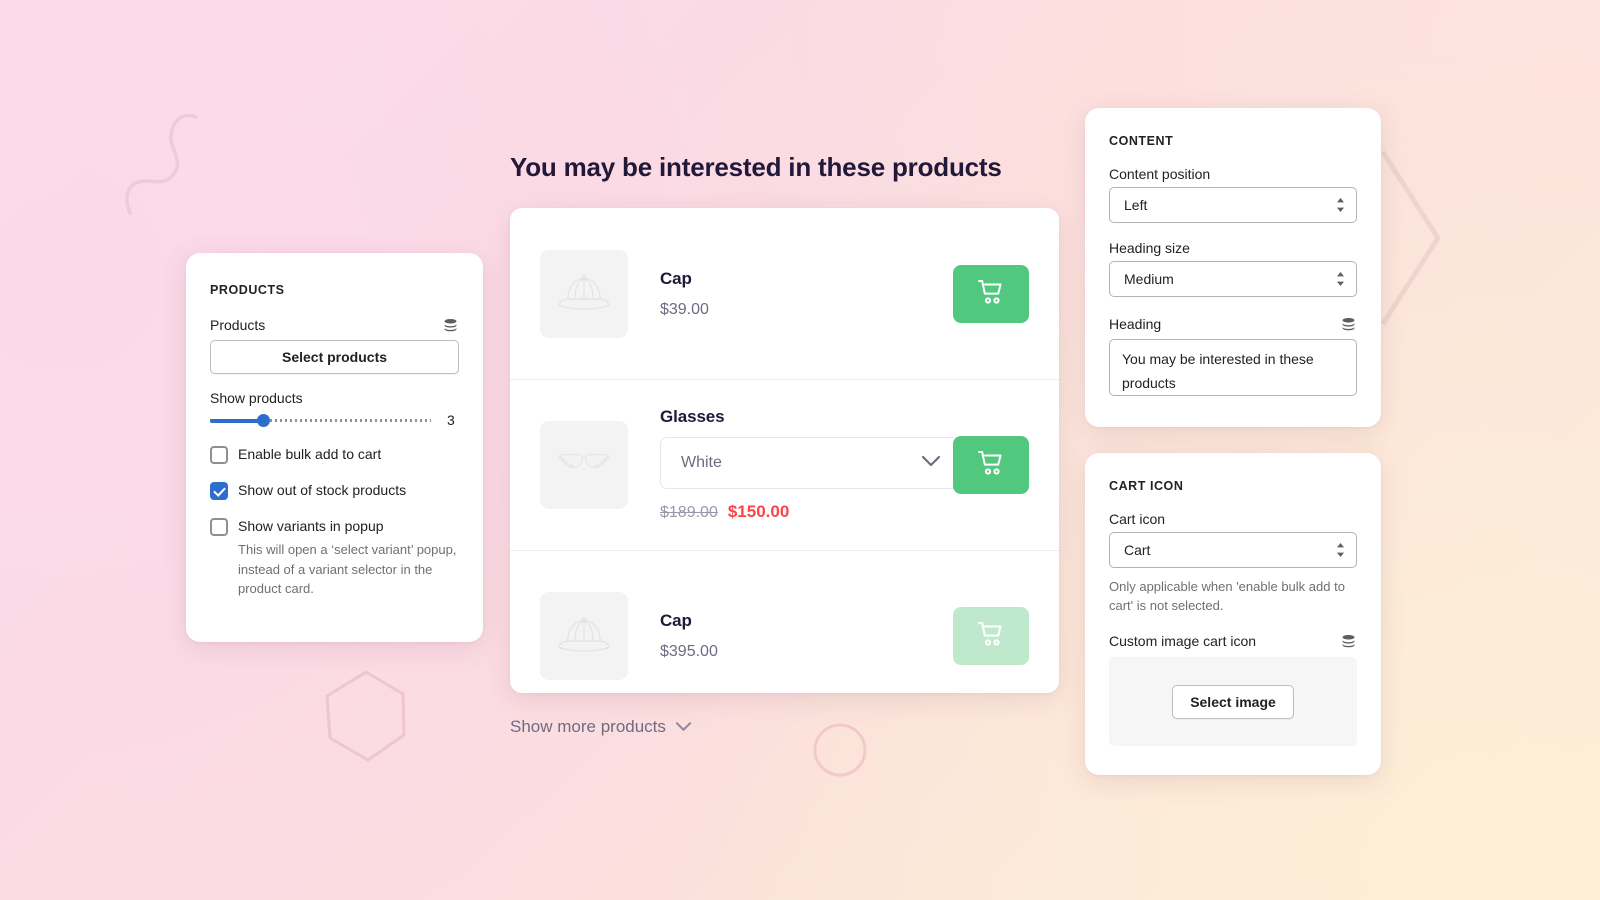 Image resolution: width=1600 pixels, height=900 pixels. What do you see at coordinates (310, 454) in the screenshot?
I see `checkbox-label-enable-bulk-add-to-cart: Enable bulk add to cart` at bounding box center [310, 454].